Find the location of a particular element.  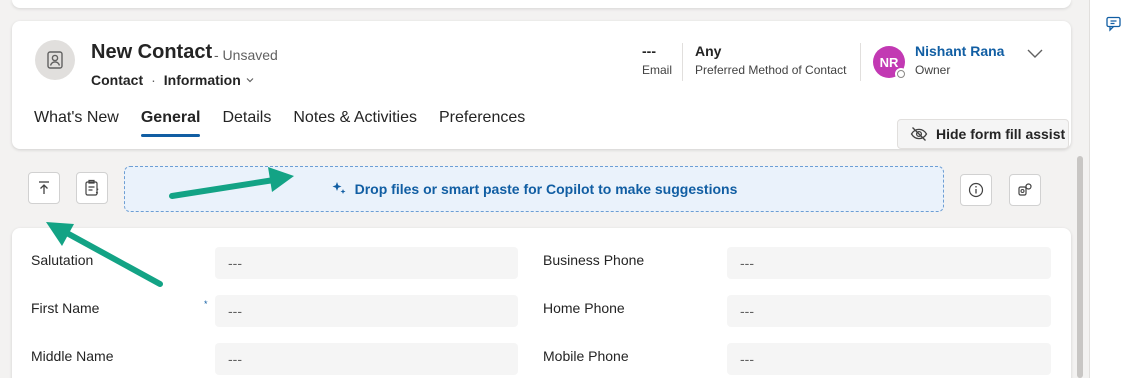

sparkle-icon is located at coordinates (339, 189).